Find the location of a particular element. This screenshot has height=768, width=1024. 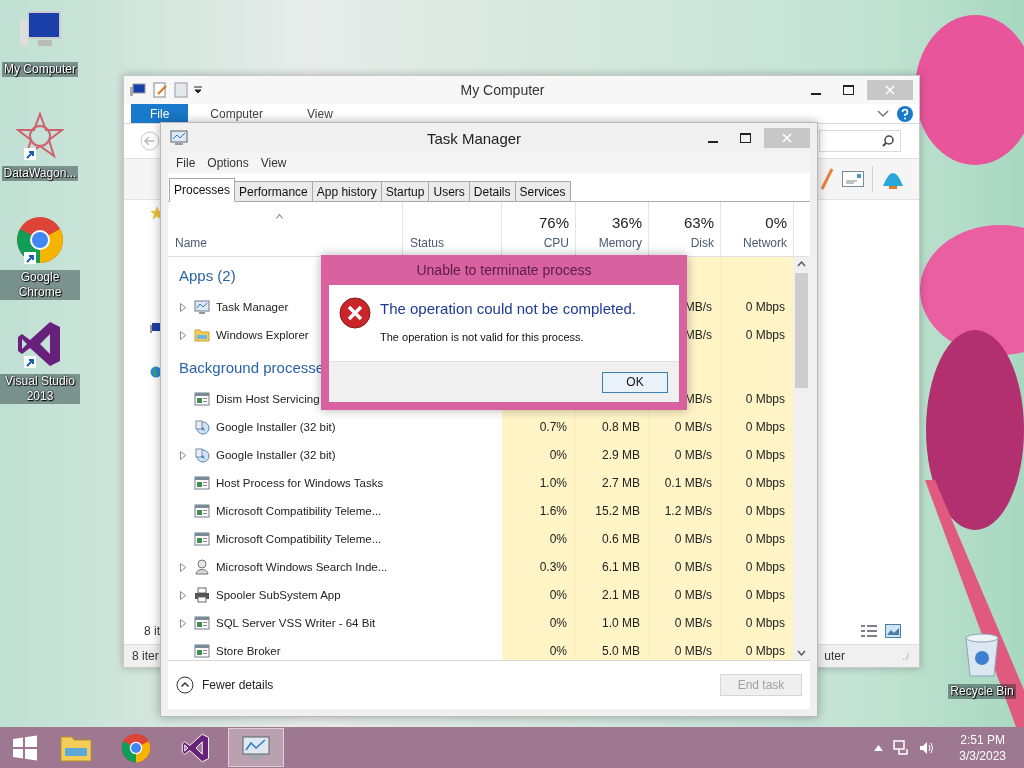

clock: 2:51 PM 3/3/2023 is located at coordinates (982, 747).